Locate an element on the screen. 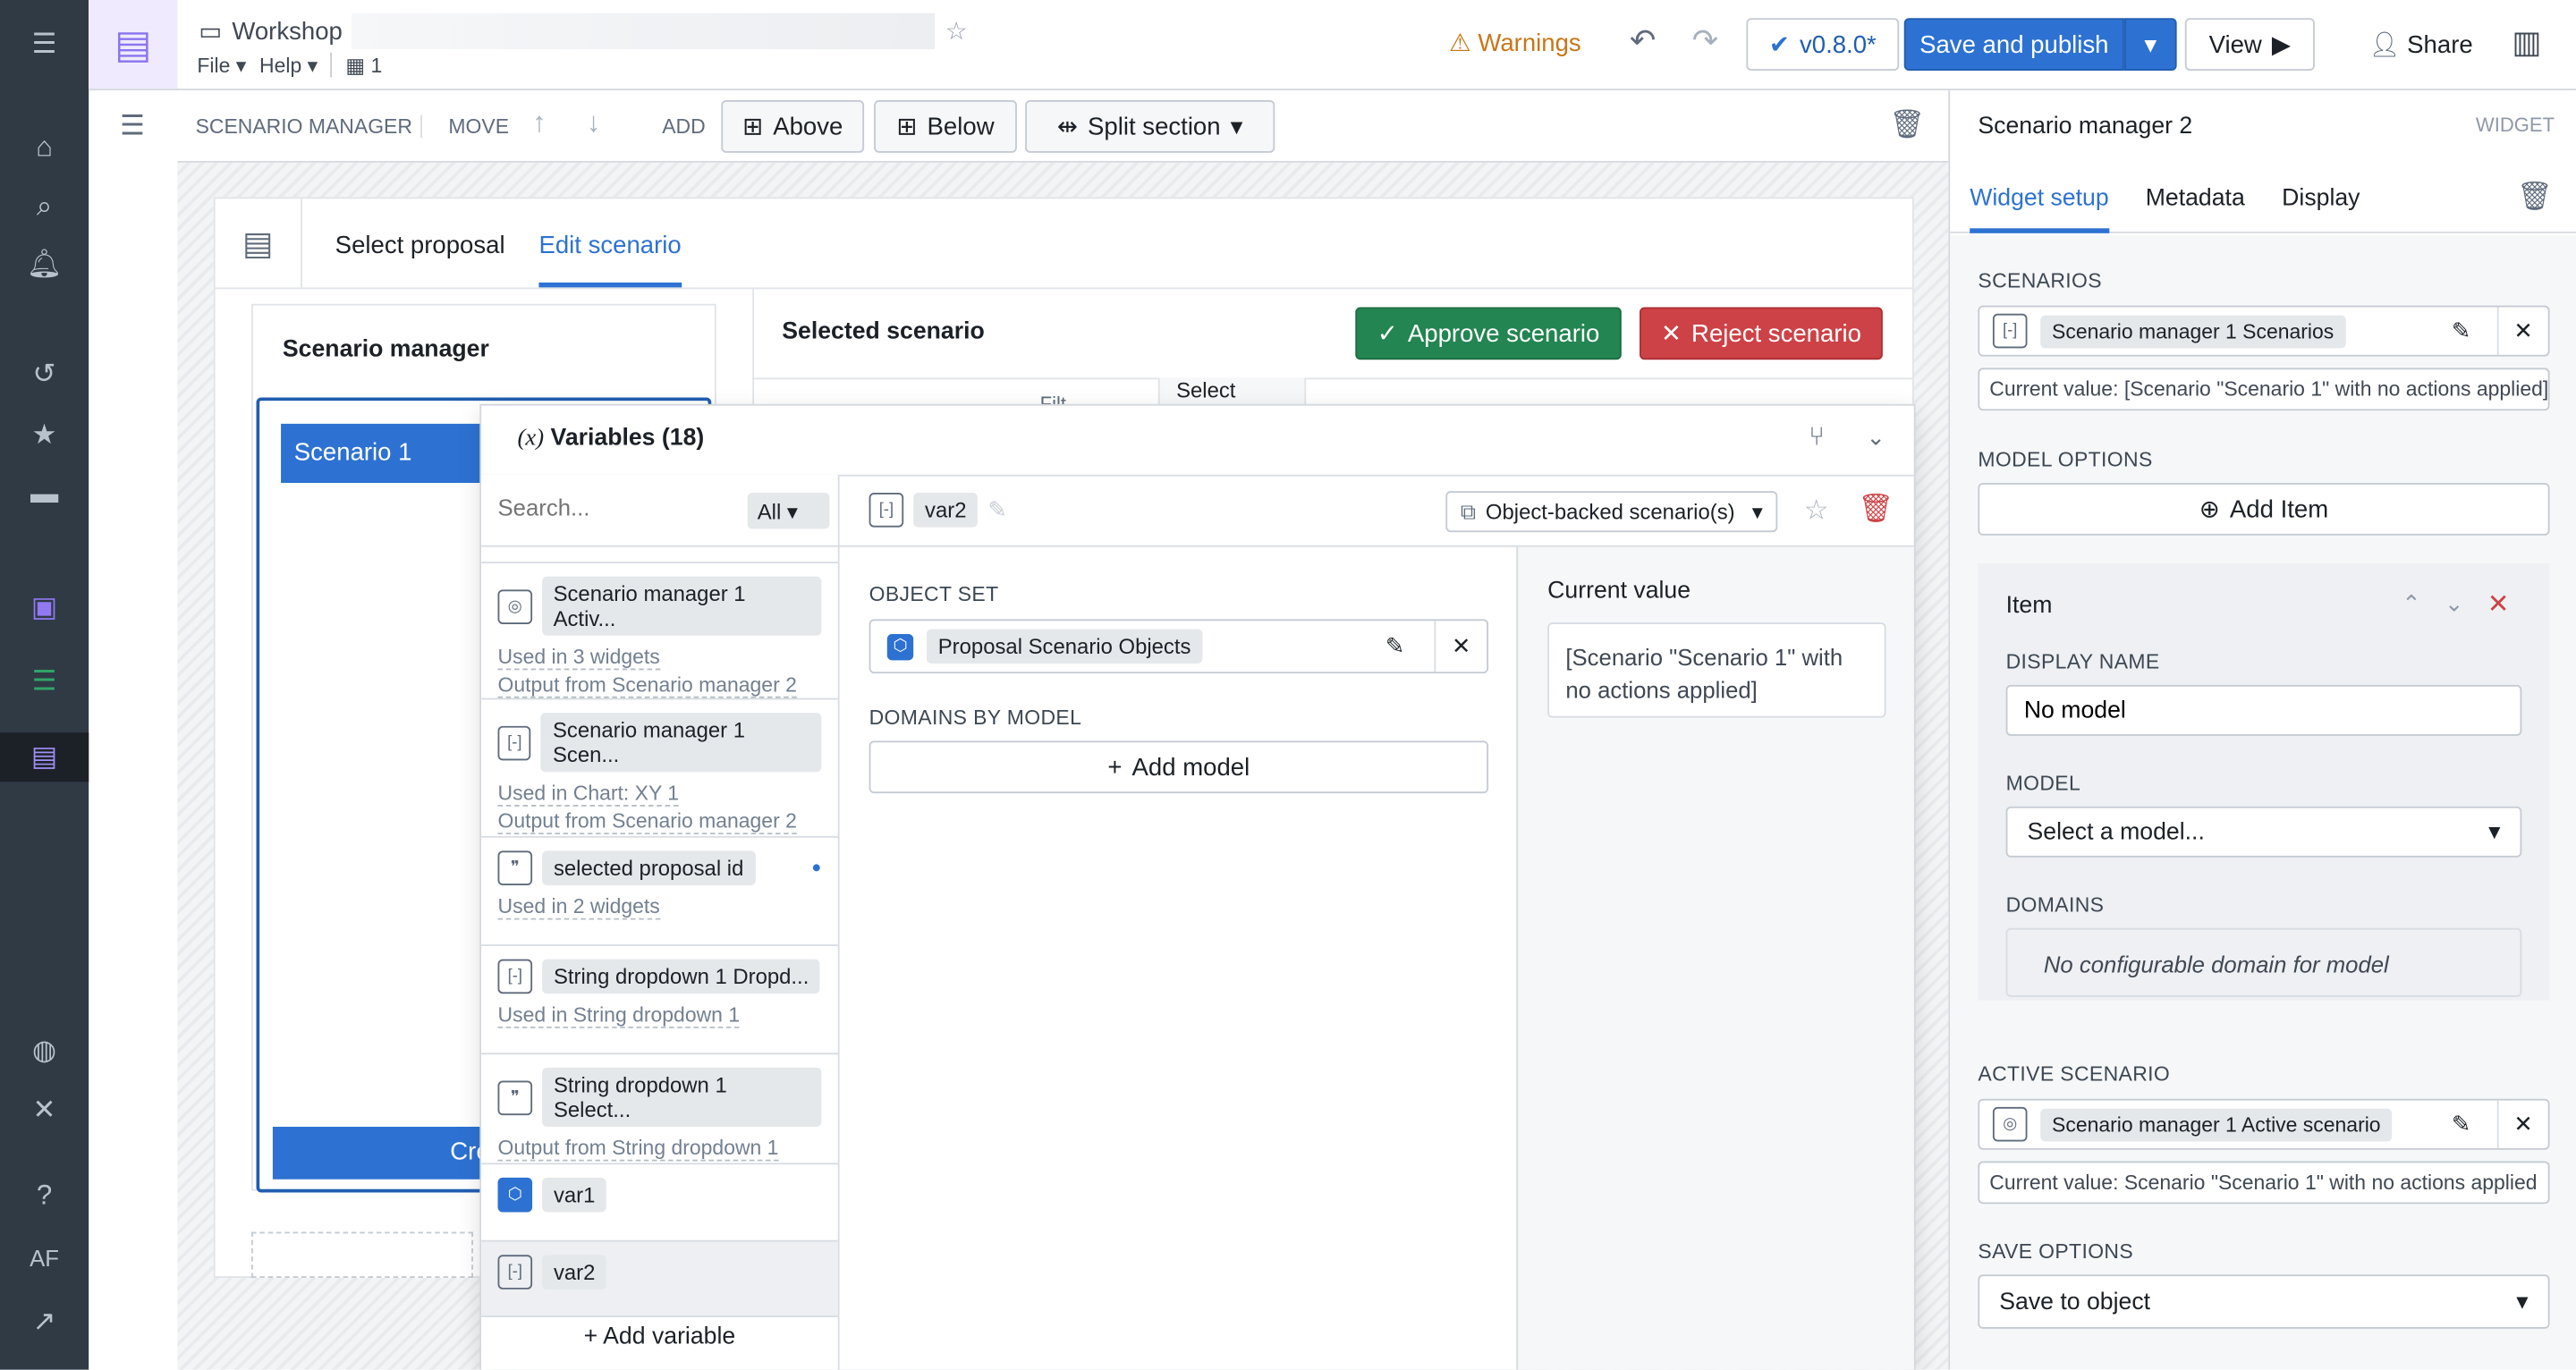 The image size is (2576, 1370). panel-toggle-icon: ▥ is located at coordinates (2526, 44).